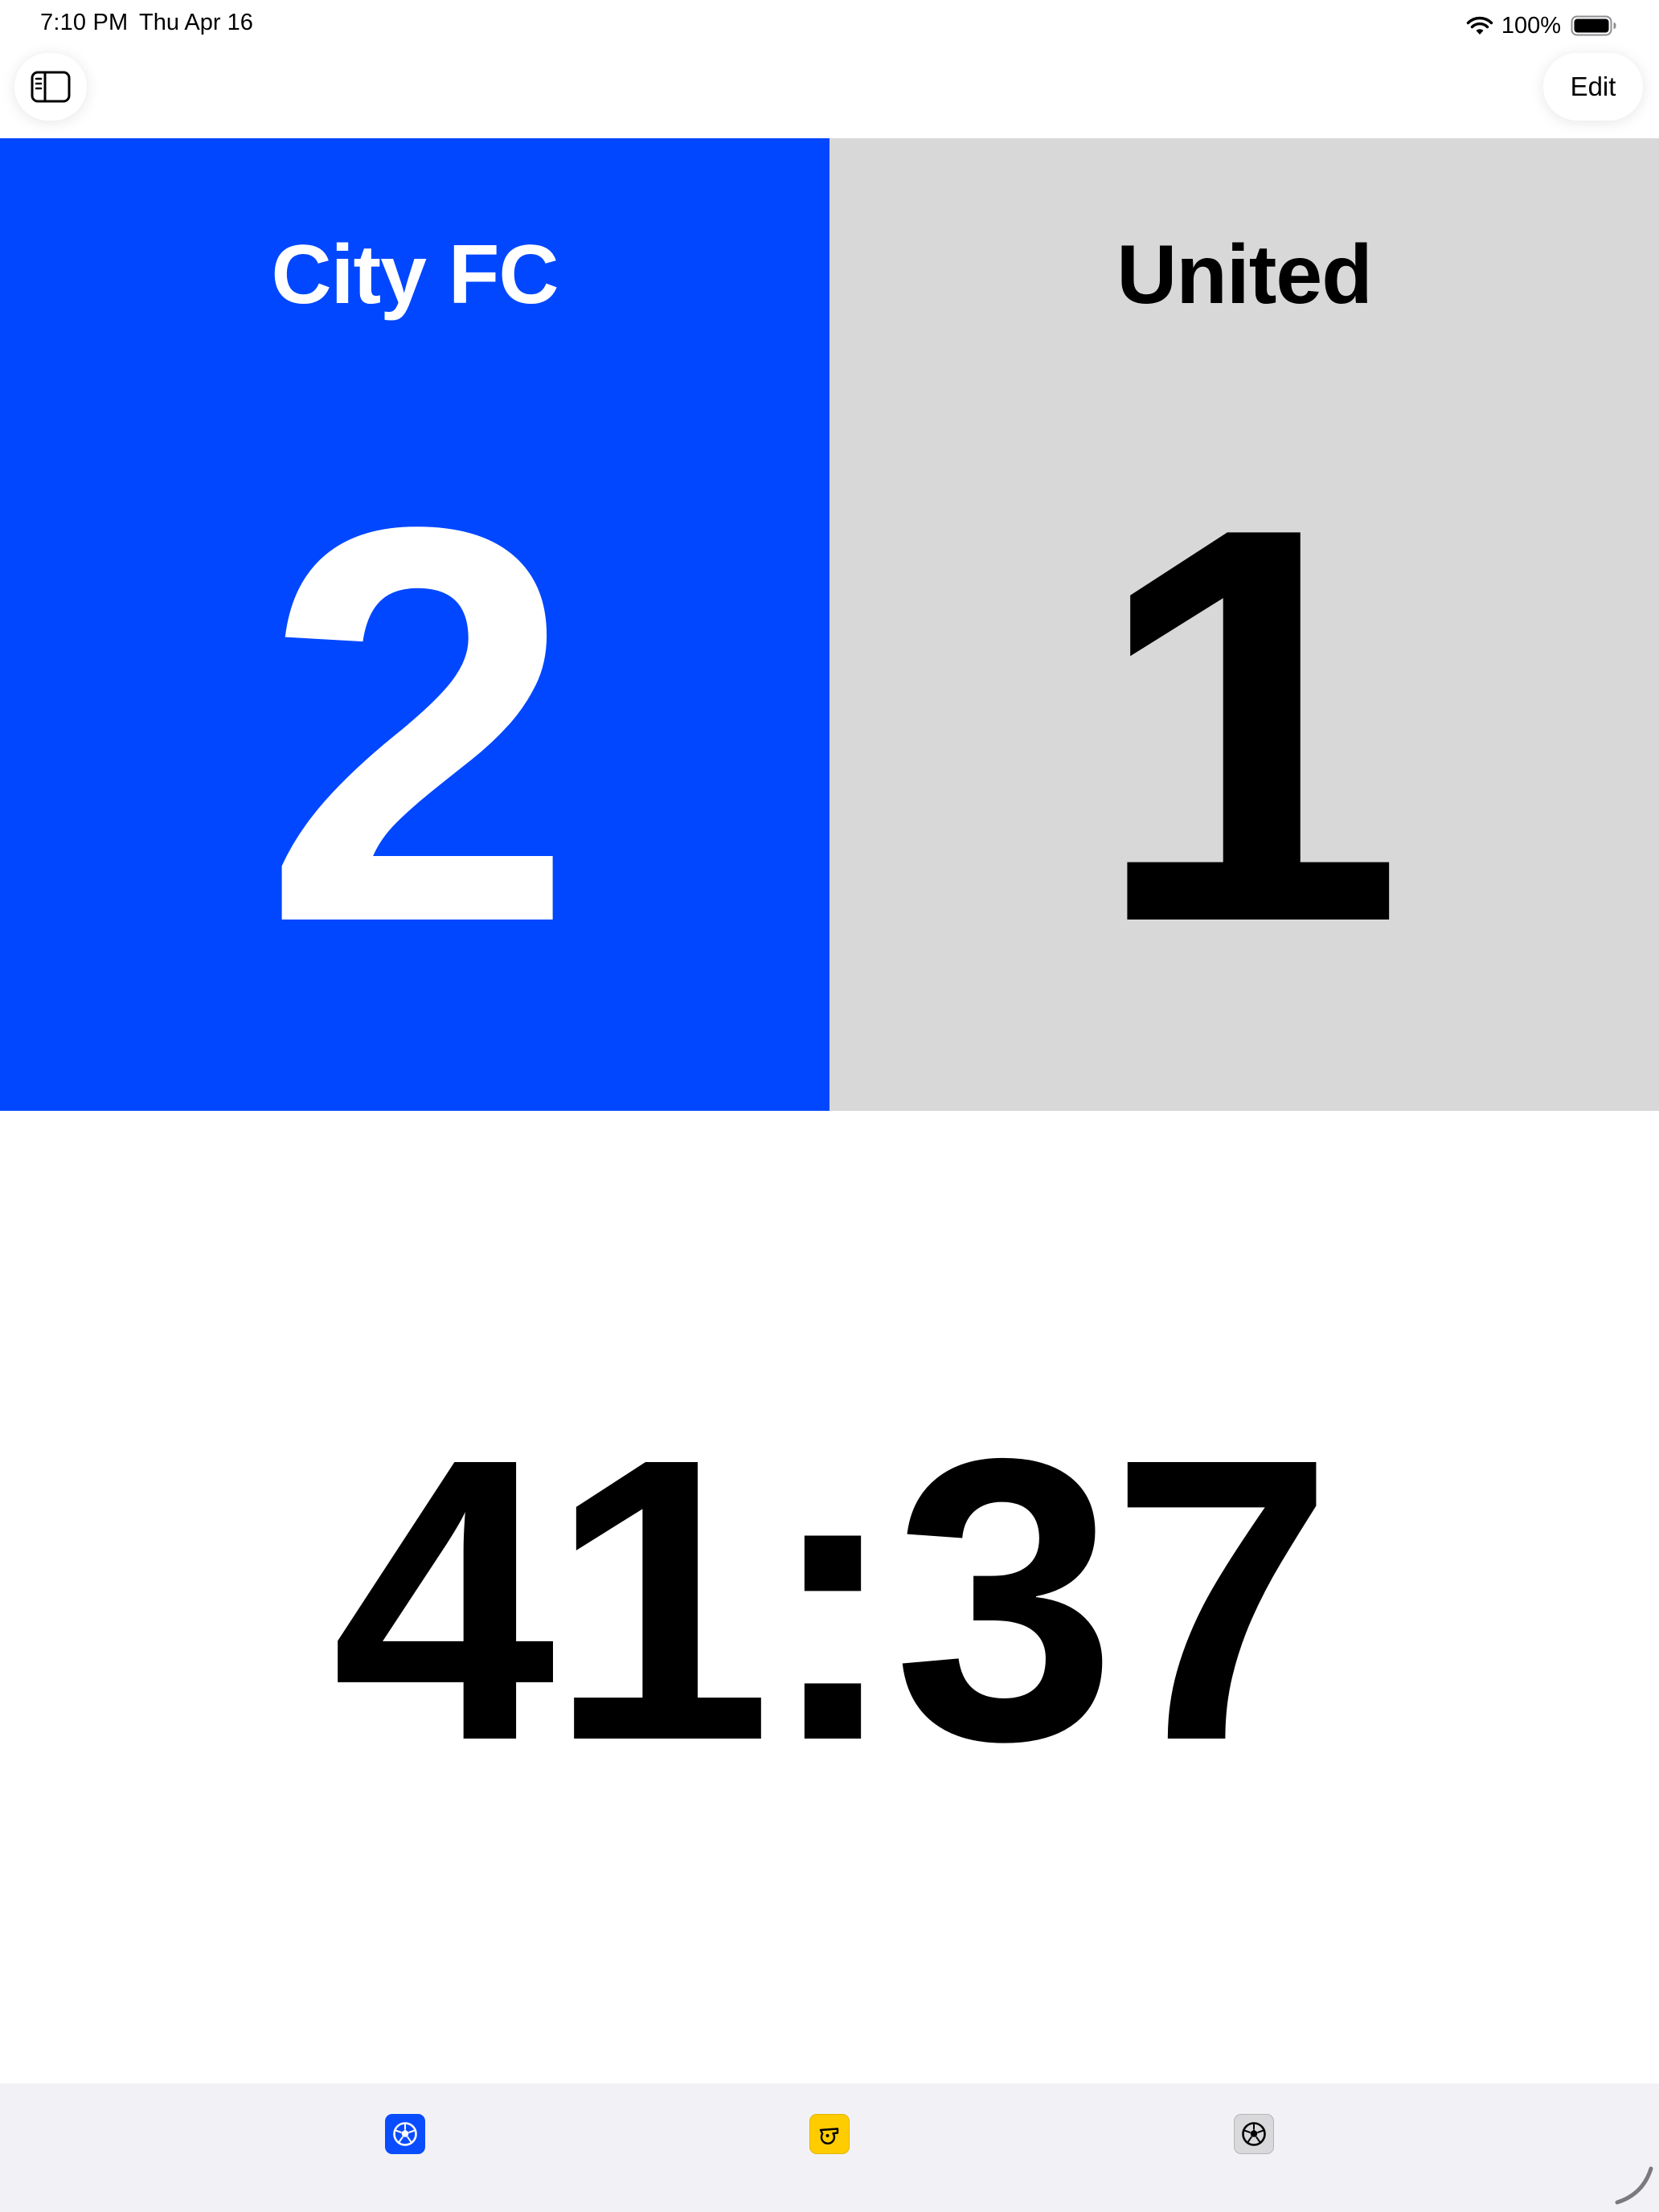 This screenshot has height=2212, width=1659. I want to click on status-date: Thu Apr 16, so click(196, 22).